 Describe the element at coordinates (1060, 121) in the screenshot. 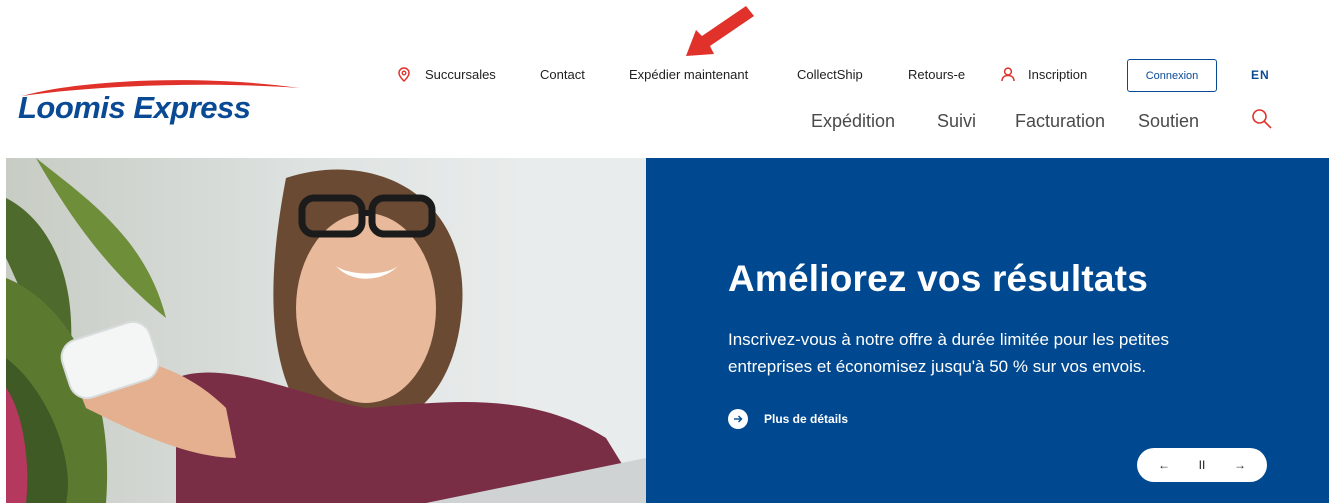

I see `main-nav-billing: Facturation` at that location.